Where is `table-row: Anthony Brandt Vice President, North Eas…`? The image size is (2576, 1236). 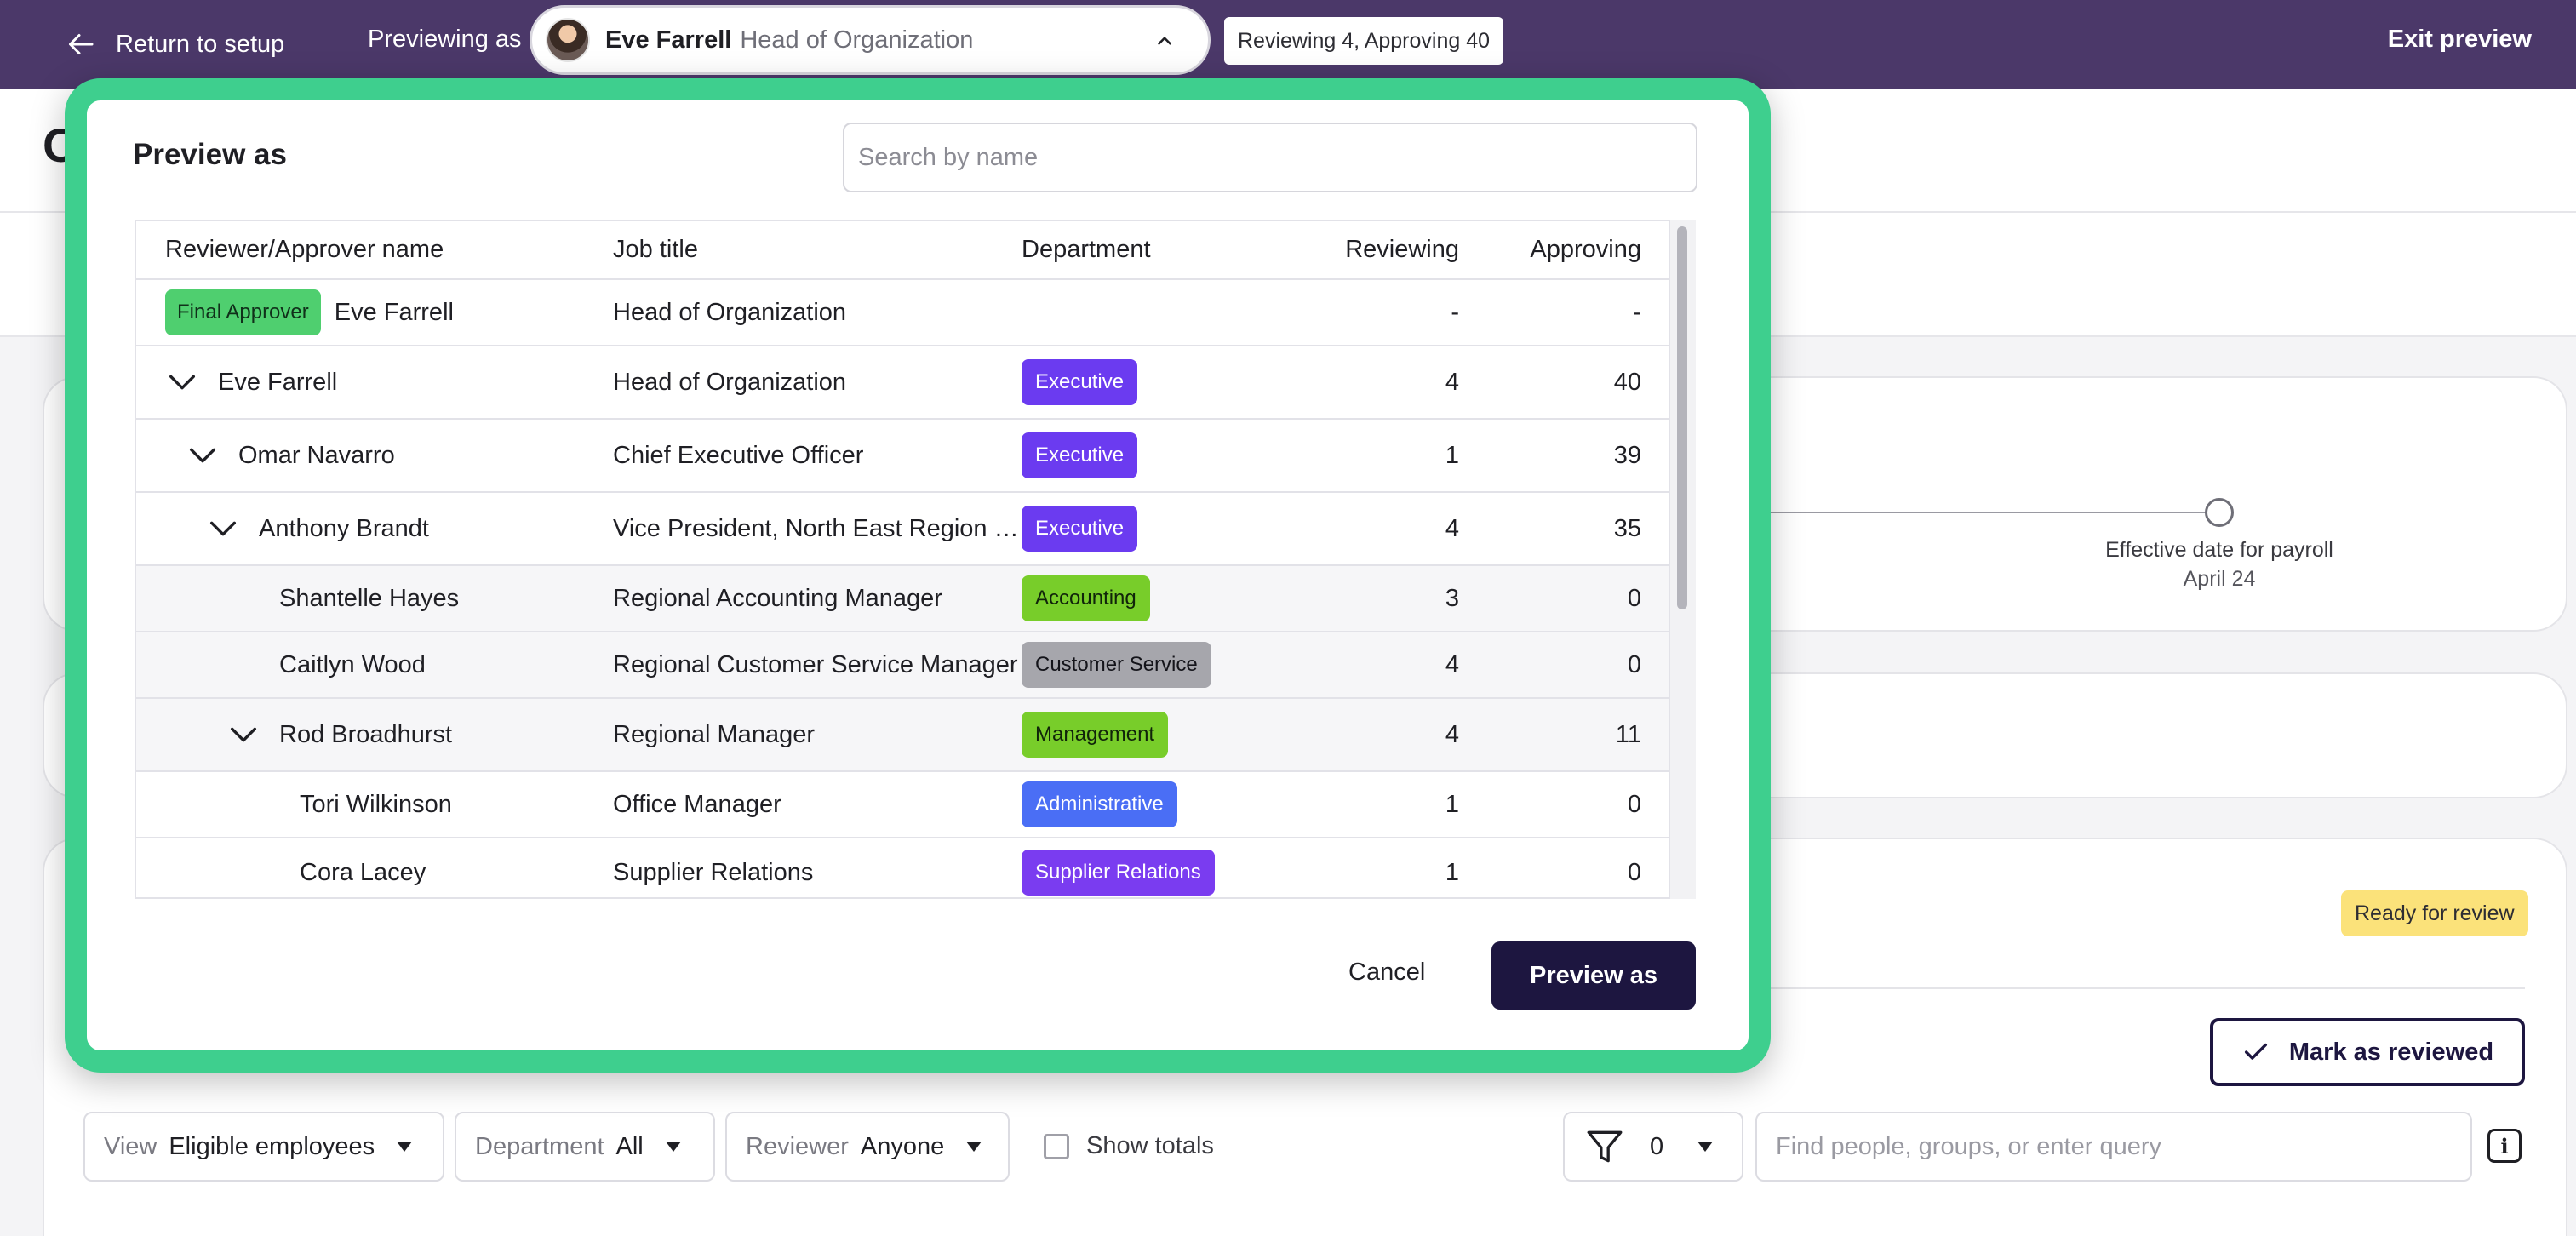
table-row: Anthony Brandt Vice President, North Eas… is located at coordinates (903, 529).